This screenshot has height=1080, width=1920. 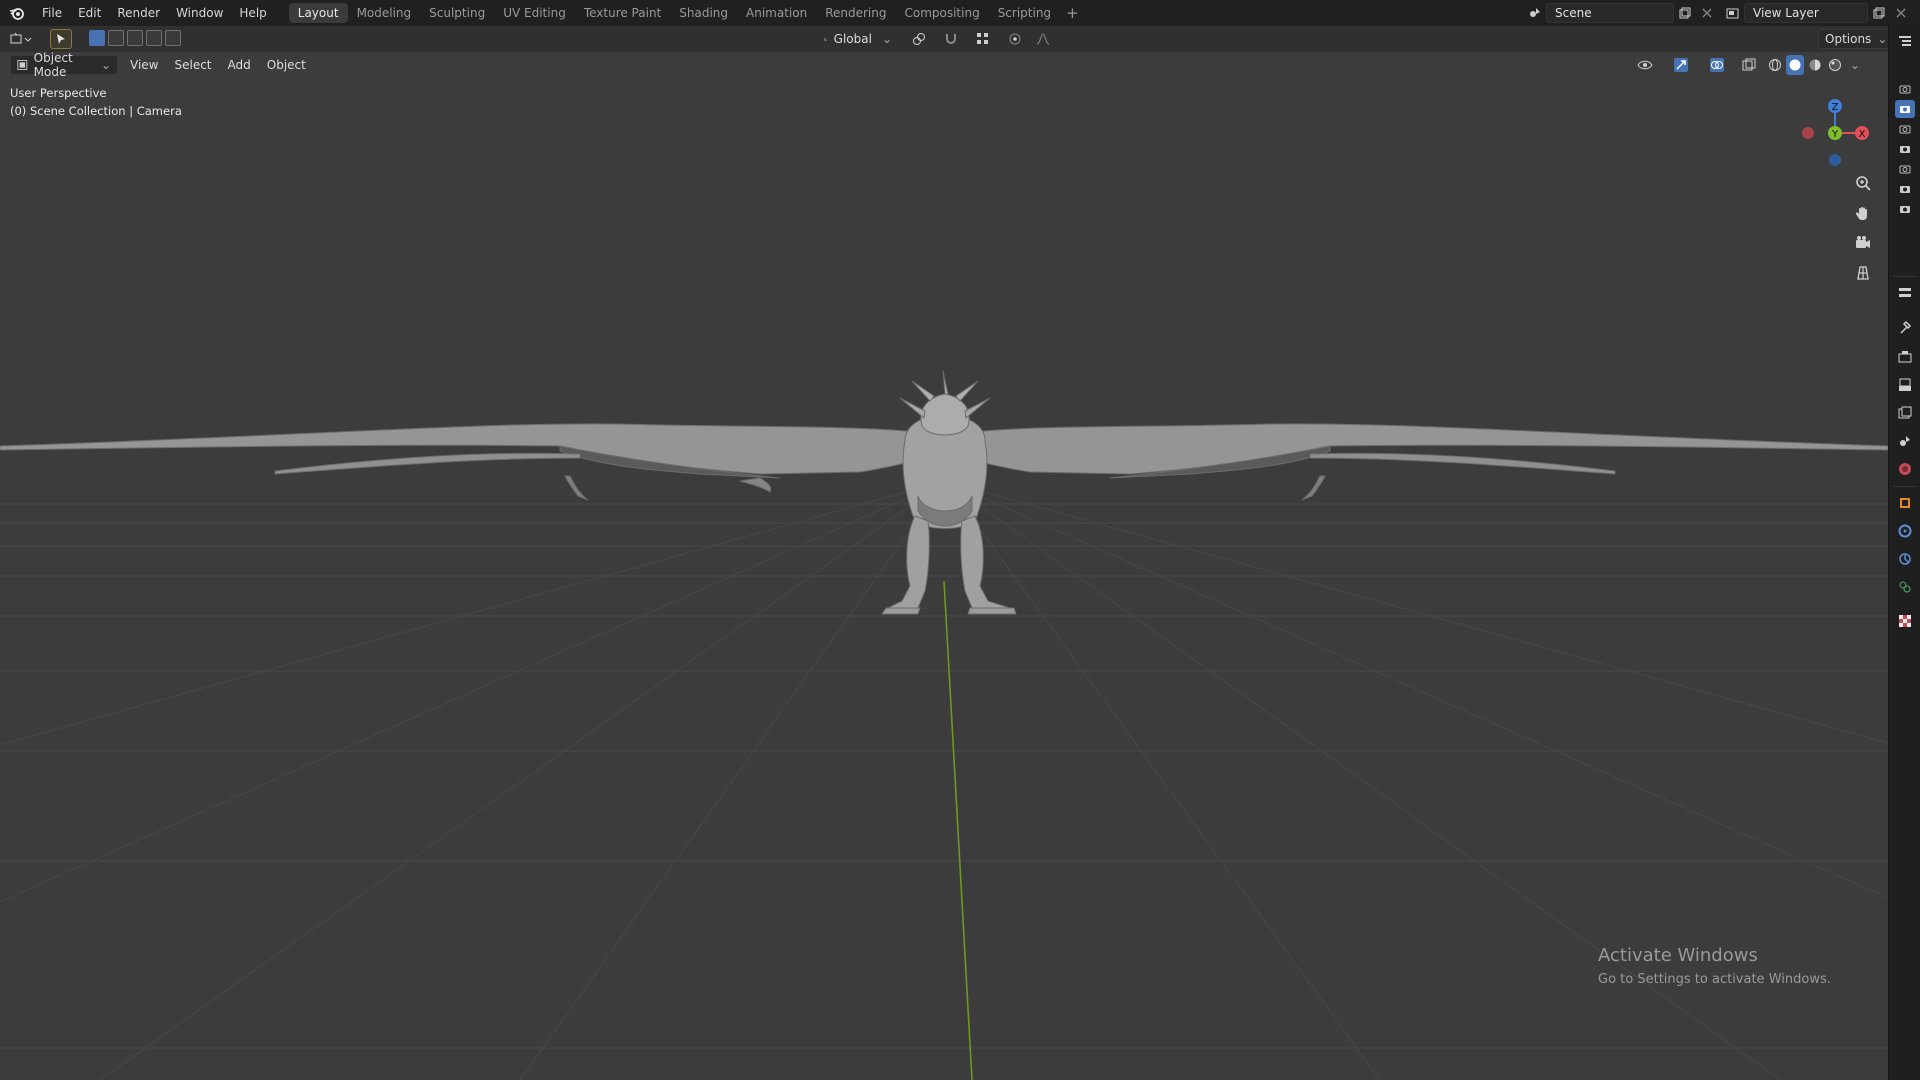 What do you see at coordinates (703, 13) in the screenshot?
I see `tab-shading: Shading` at bounding box center [703, 13].